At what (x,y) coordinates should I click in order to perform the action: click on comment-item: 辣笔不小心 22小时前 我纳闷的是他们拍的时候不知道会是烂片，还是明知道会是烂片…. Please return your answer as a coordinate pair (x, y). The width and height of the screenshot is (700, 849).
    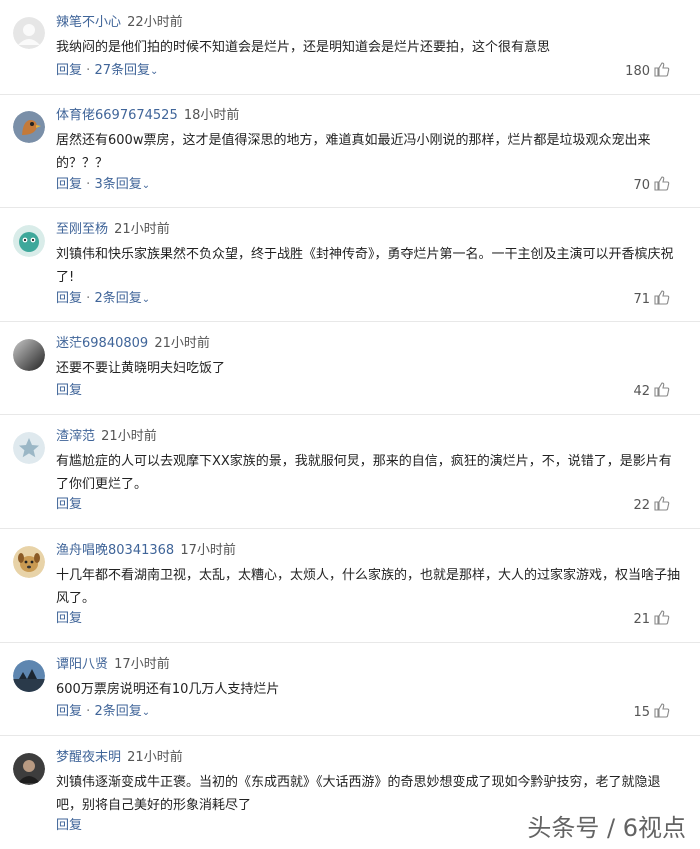
    Looking at the image, I should click on (350, 54).